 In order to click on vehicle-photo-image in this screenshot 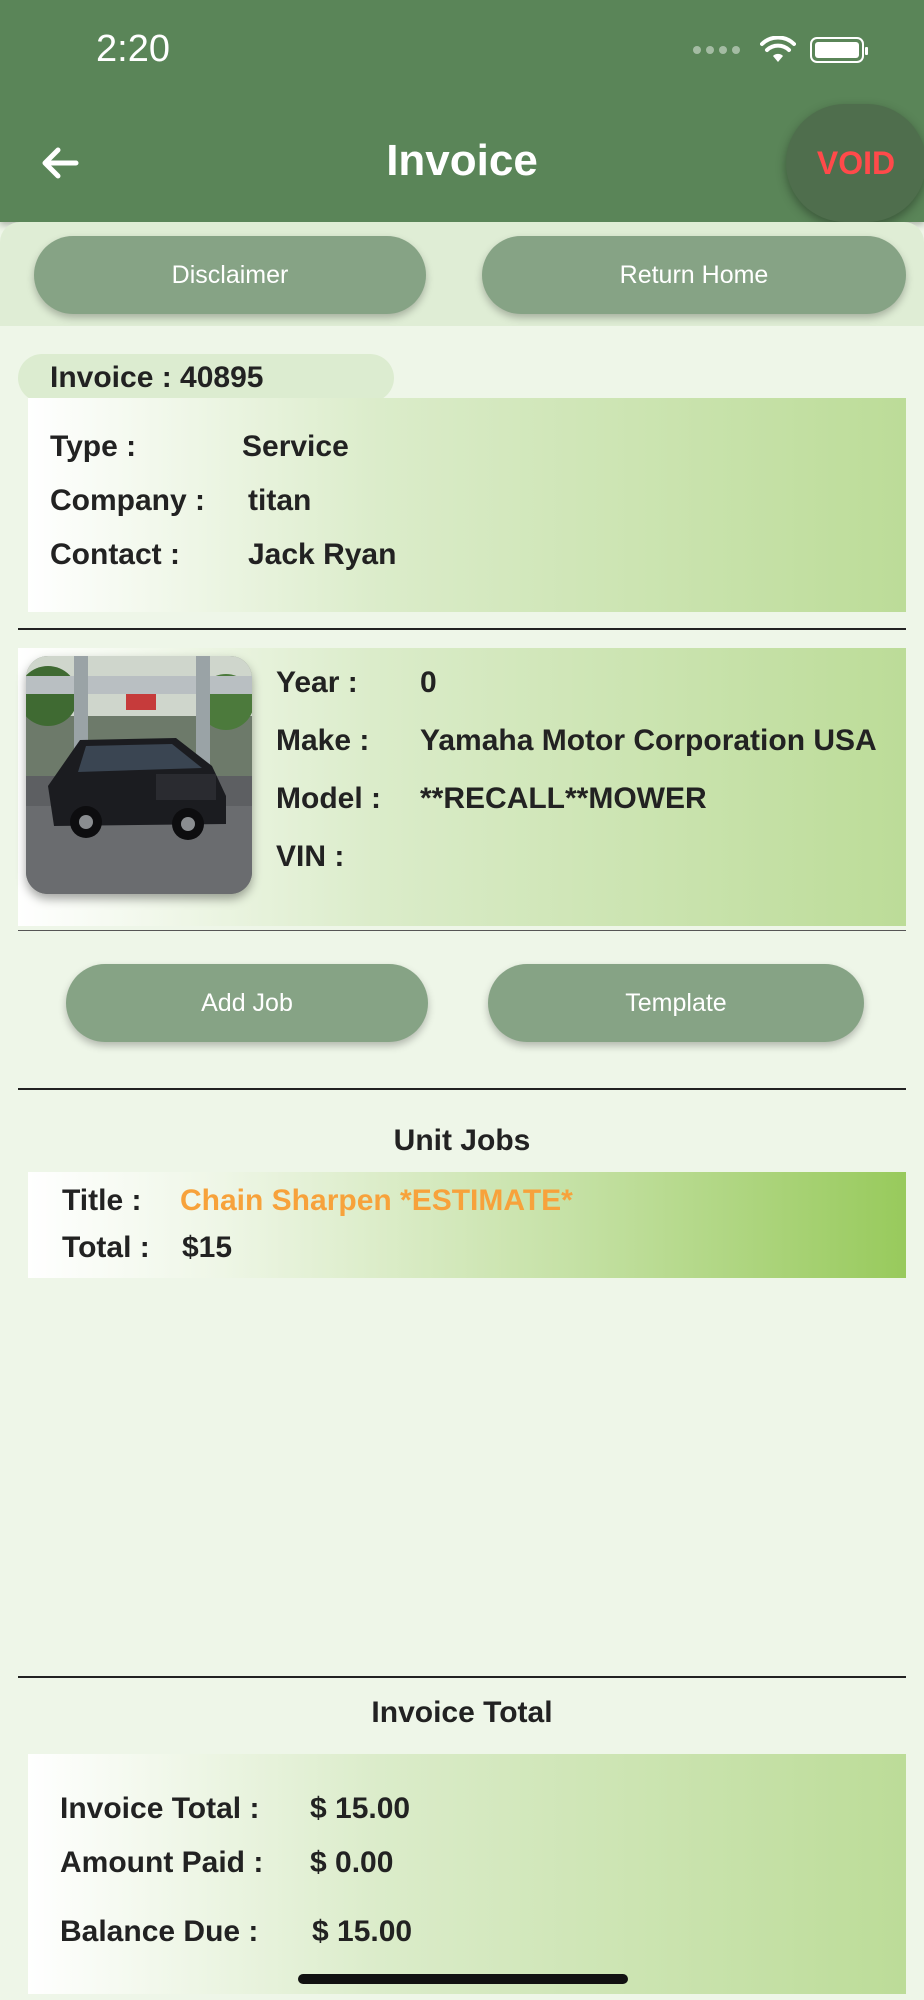, I will do `click(139, 775)`.